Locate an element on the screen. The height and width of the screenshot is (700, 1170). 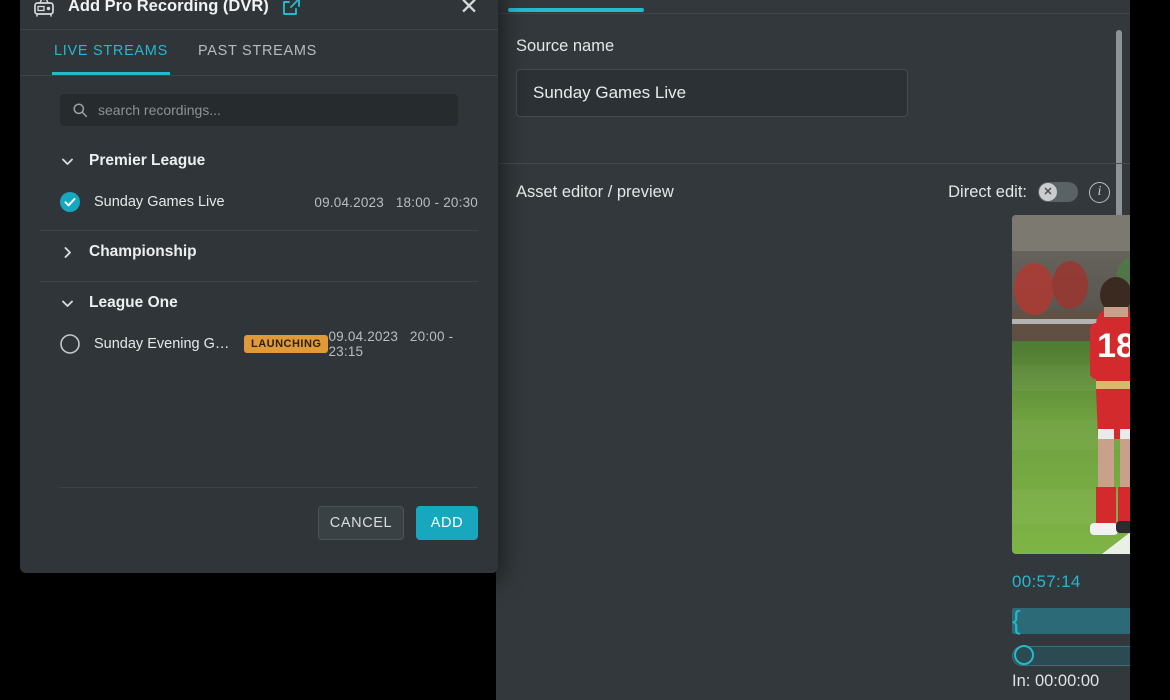
source-name-label: Source name is located at coordinates (565, 46).